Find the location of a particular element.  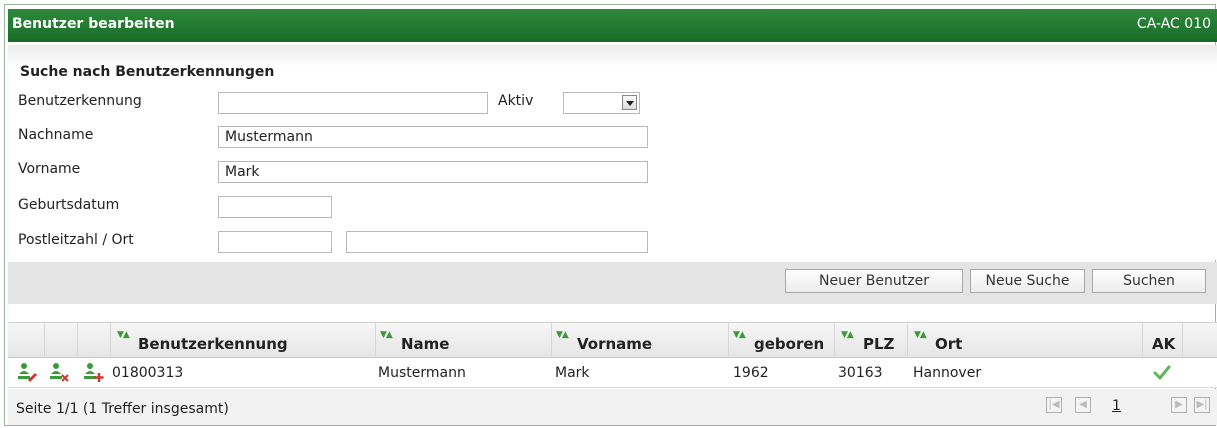

button-bar: Neuer Benutzer Neue Suche Suchen is located at coordinates (612, 283).